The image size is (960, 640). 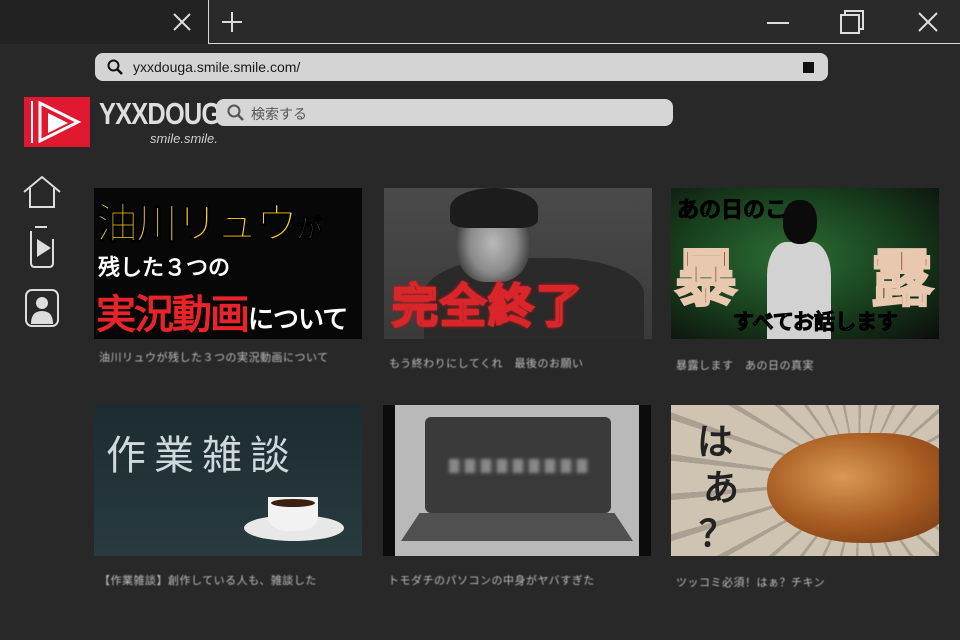 I want to click on video-title: もう終わりにしてくれ 最後のお願い, so click(x=518, y=363).